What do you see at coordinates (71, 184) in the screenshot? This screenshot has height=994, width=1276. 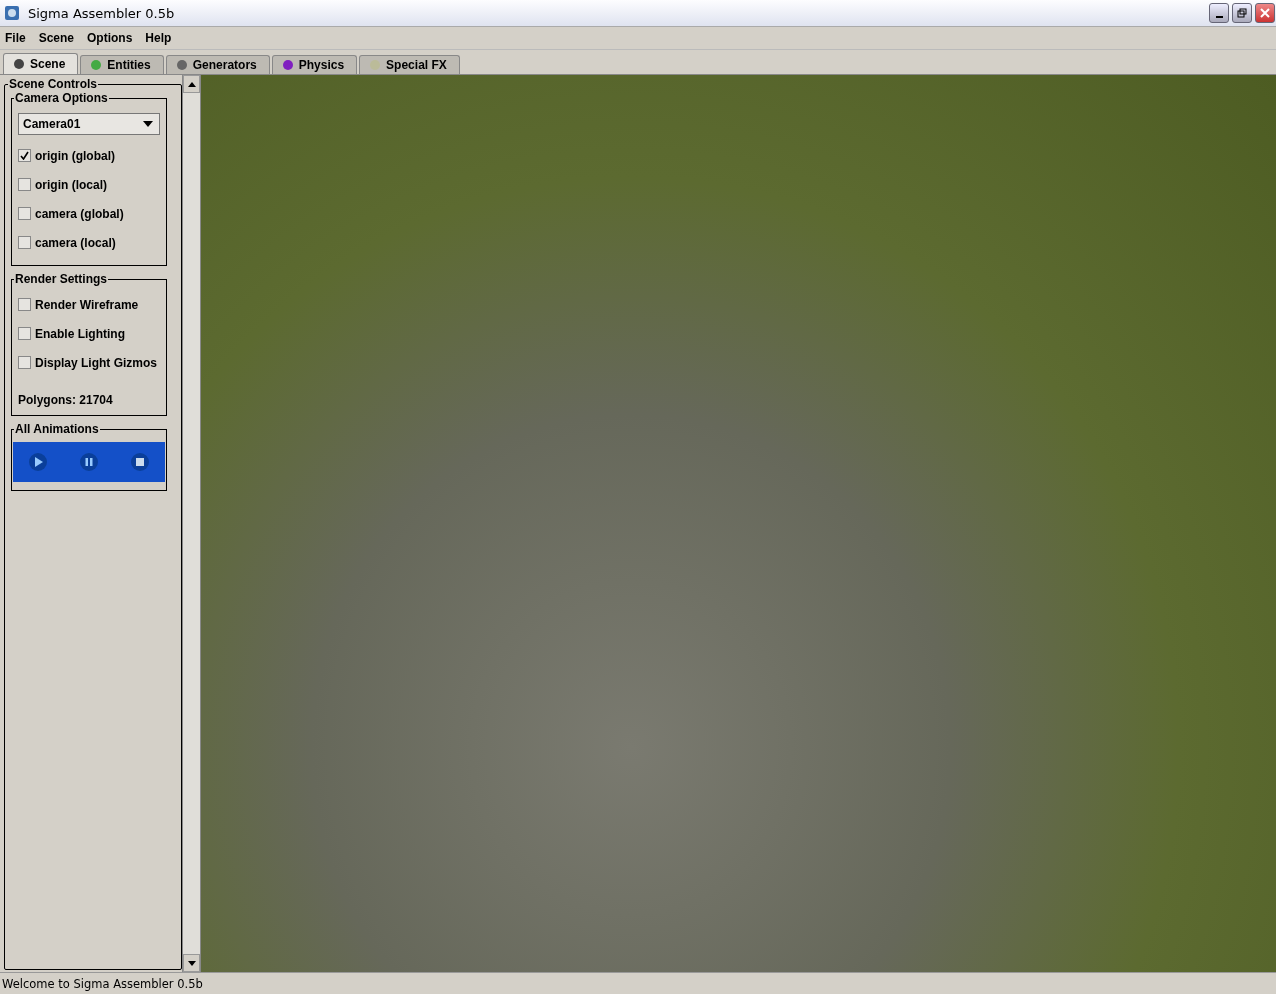 I see `checkbox-label: origin (local)` at bounding box center [71, 184].